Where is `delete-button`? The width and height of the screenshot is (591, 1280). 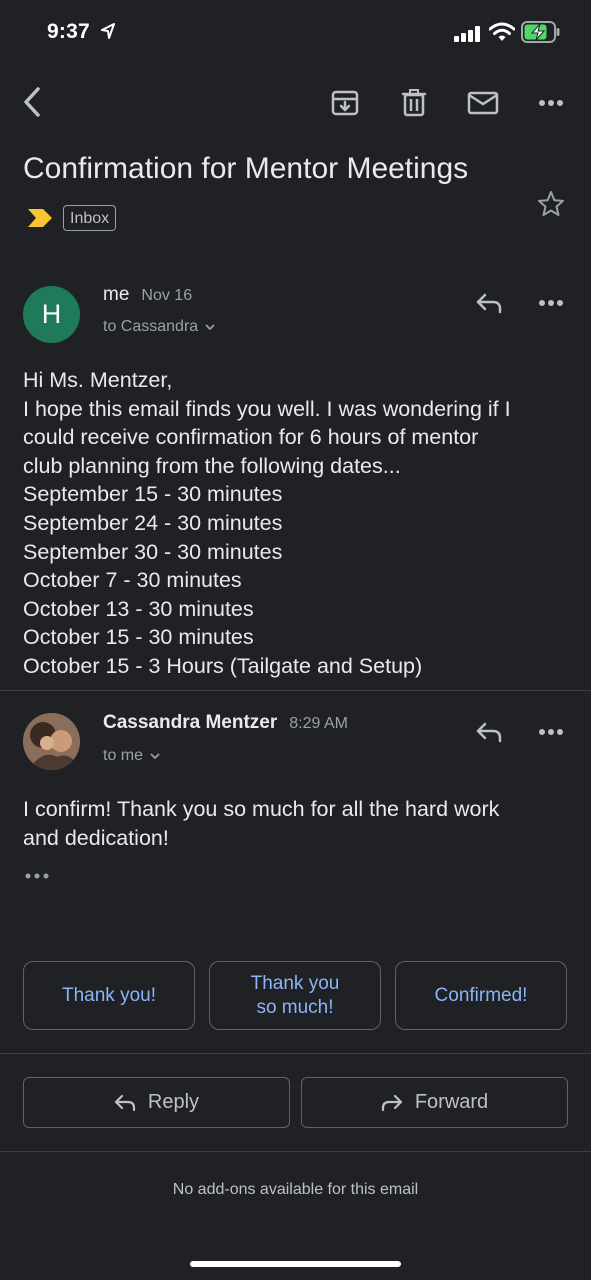
delete-button is located at coordinates (414, 103).